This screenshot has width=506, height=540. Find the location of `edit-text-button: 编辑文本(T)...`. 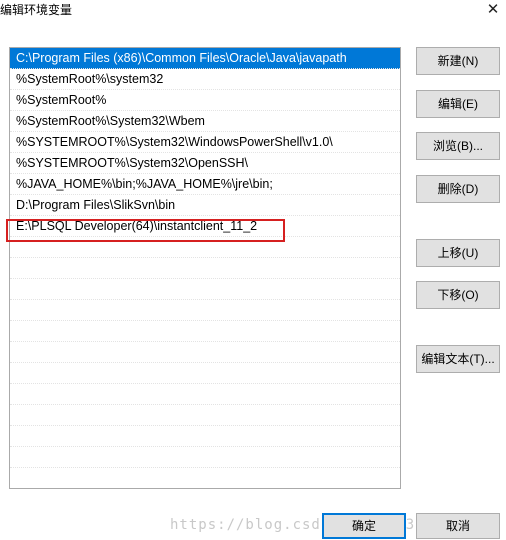

edit-text-button: 编辑文本(T)... is located at coordinates (458, 359).